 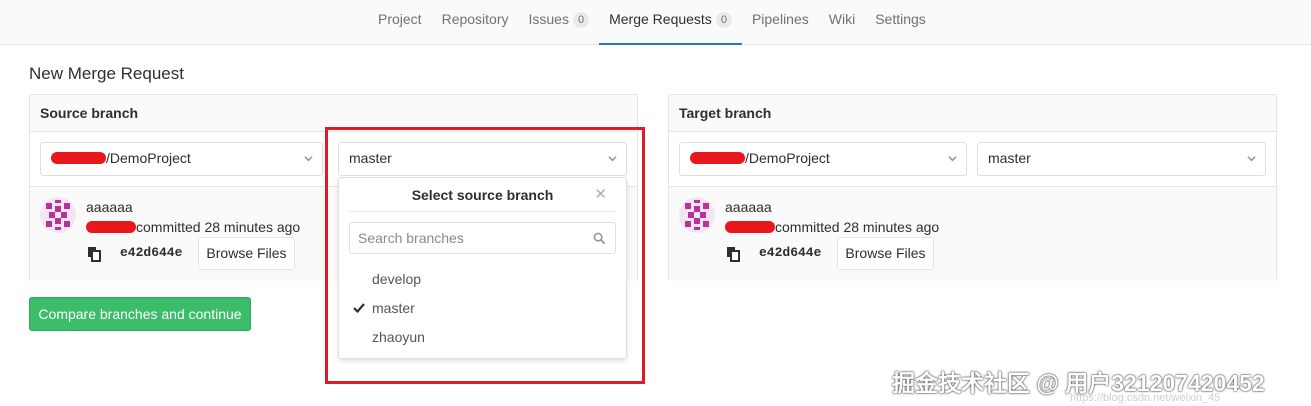 I want to click on merge-requests-count-badge: 0, so click(x=723, y=20).